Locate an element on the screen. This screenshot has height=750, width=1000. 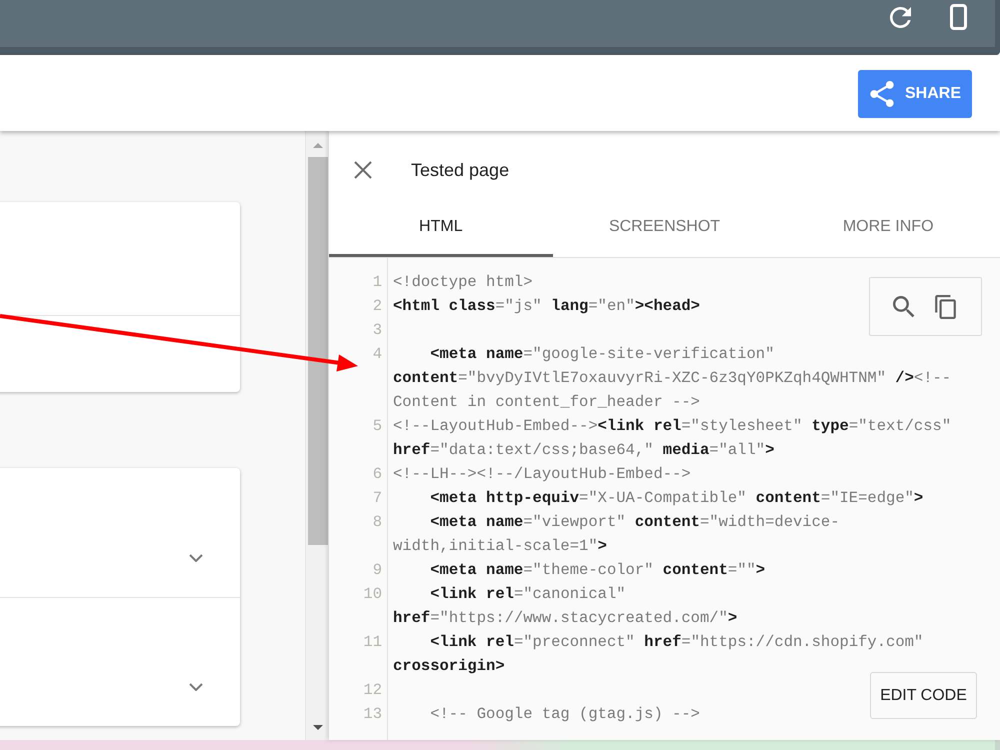
line-number: 11 is located at coordinates (372, 642).